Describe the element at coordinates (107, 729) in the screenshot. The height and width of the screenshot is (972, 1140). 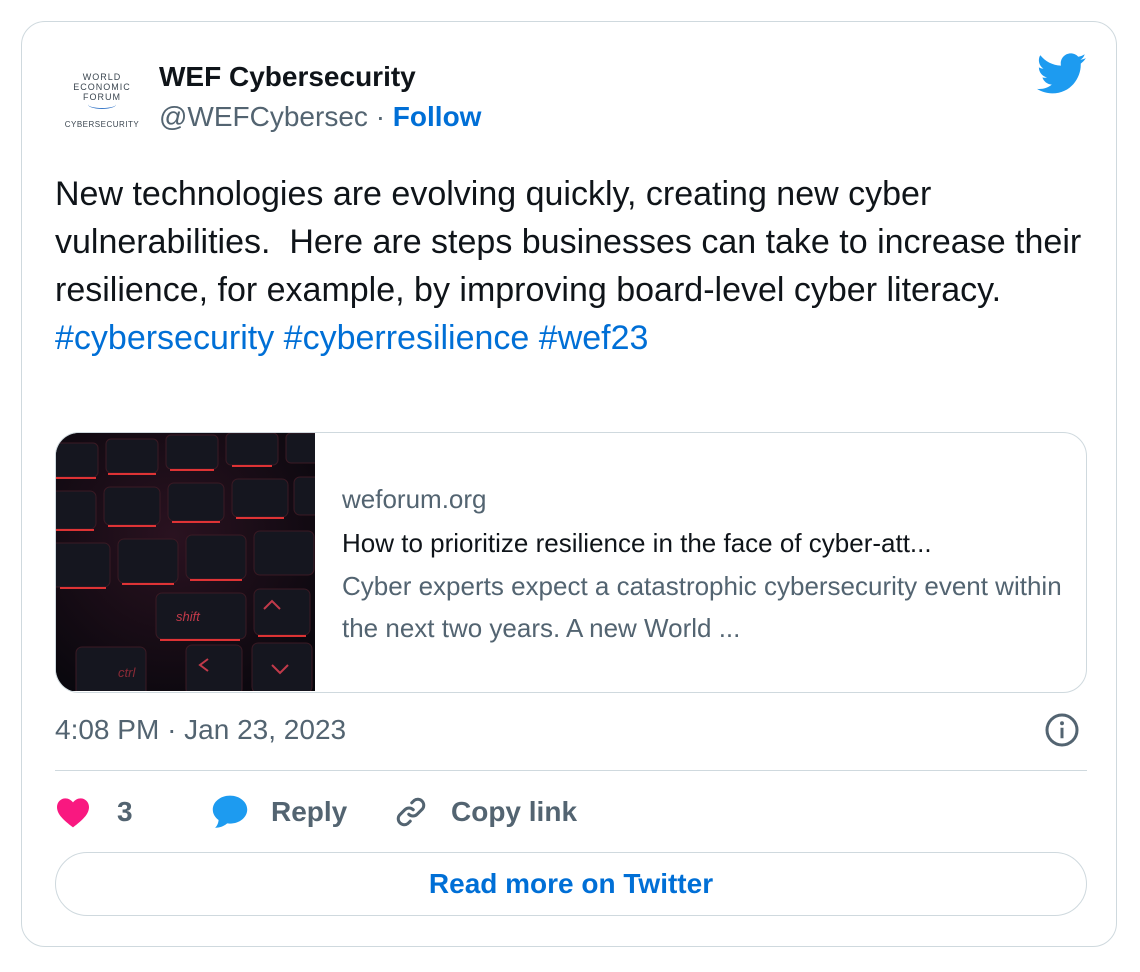
I see `timestamp-time: 4:08 PM` at that location.